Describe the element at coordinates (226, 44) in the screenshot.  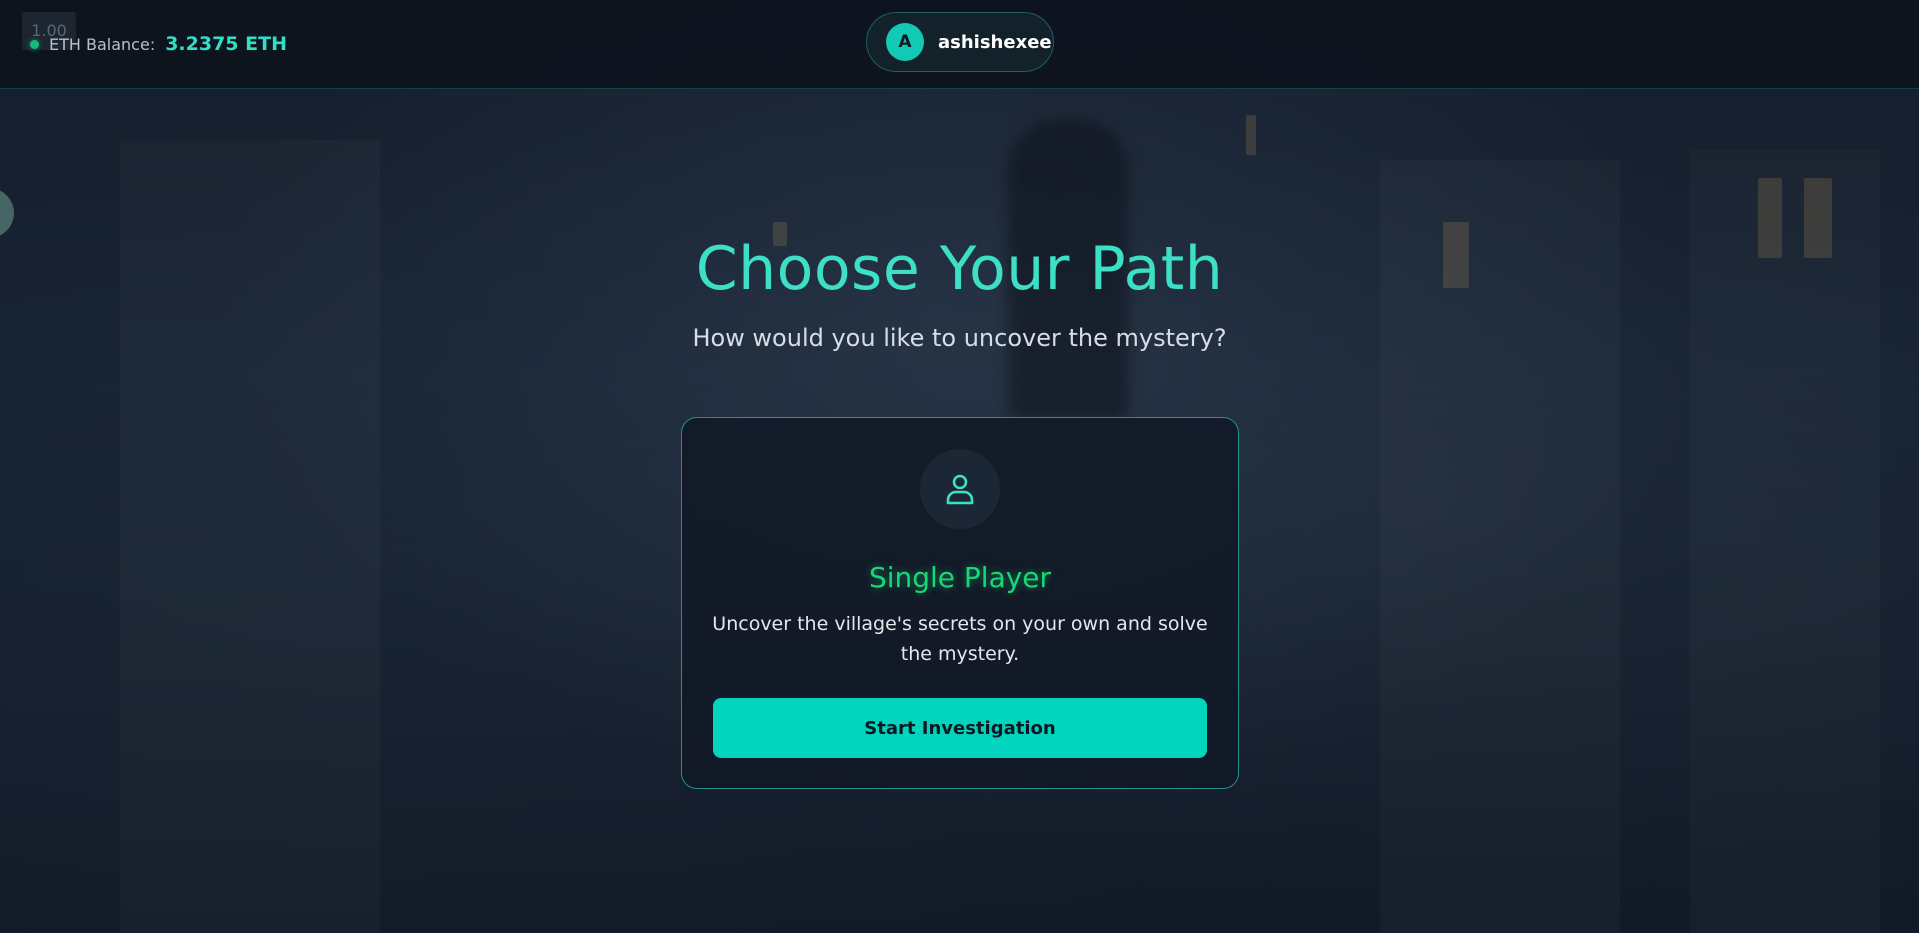
I see `balance-value: 3.2375 ETH` at that location.